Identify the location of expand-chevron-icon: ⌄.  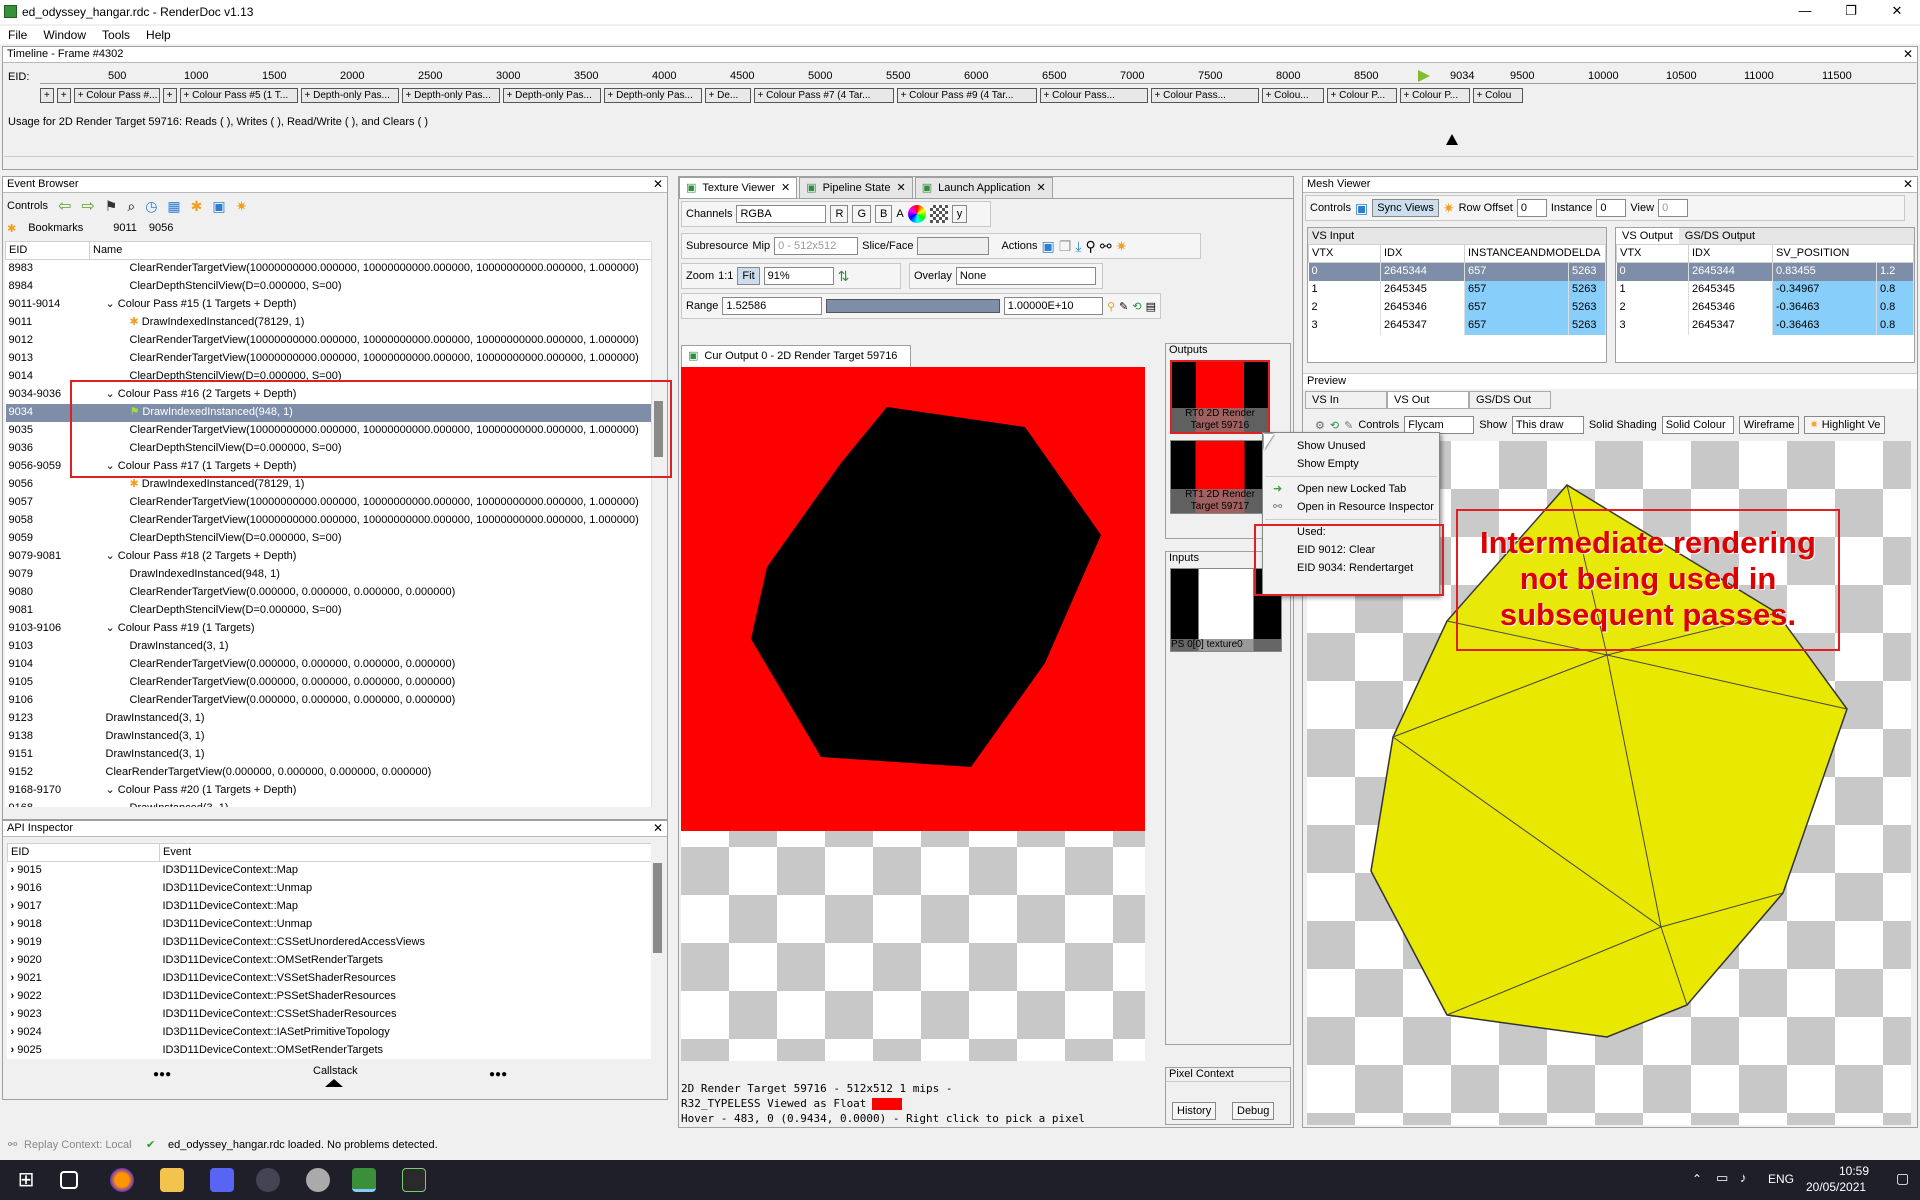
(112, 556).